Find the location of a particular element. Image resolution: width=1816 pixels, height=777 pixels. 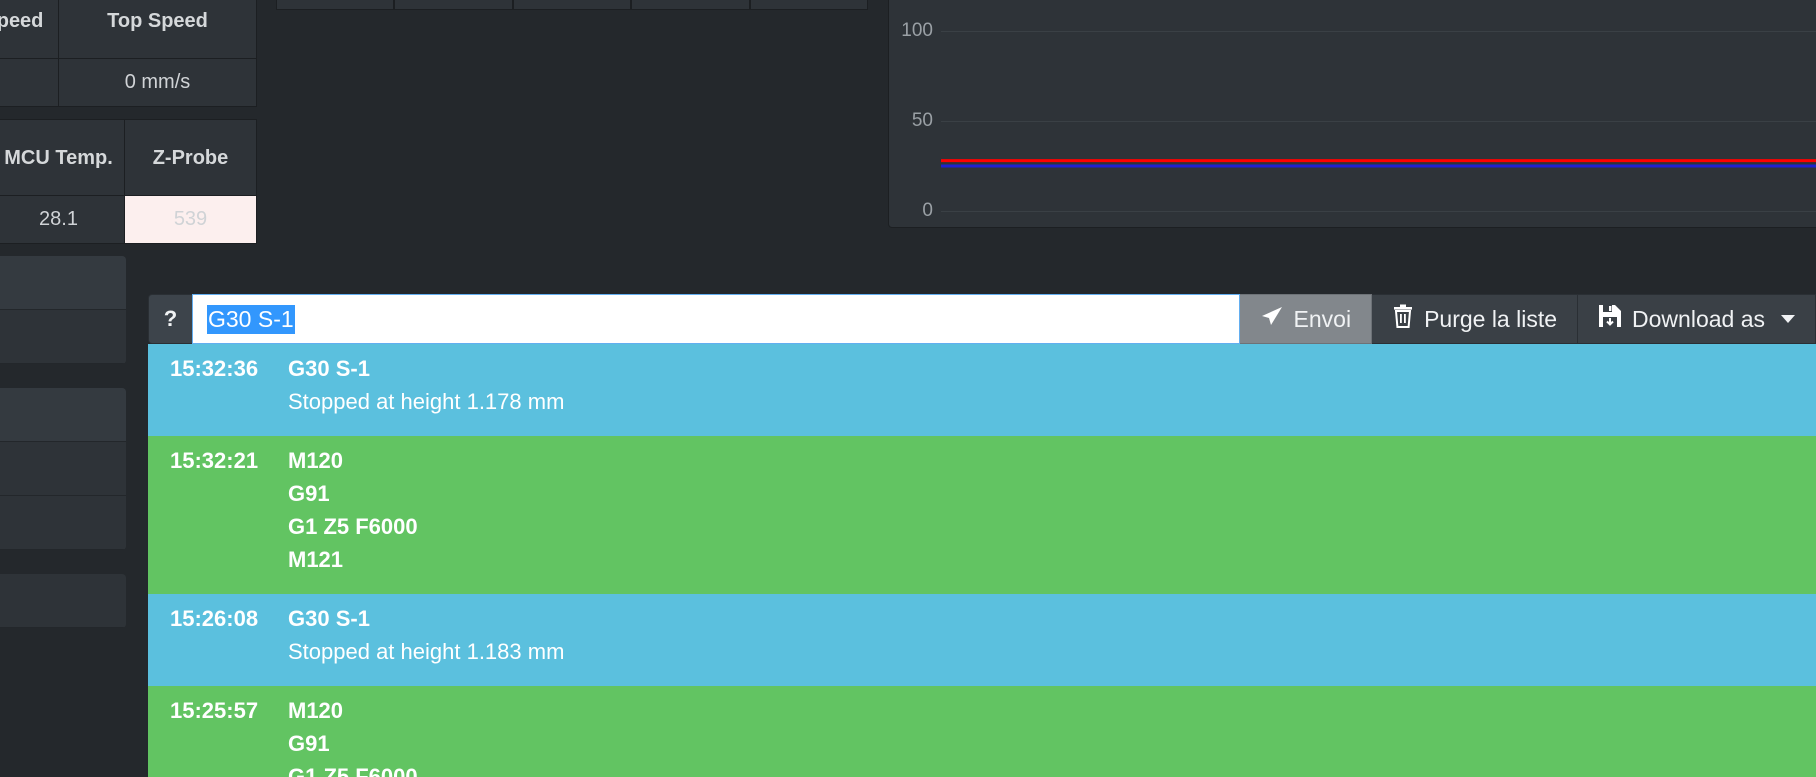

send-button: Envoi is located at coordinates (1306, 319).